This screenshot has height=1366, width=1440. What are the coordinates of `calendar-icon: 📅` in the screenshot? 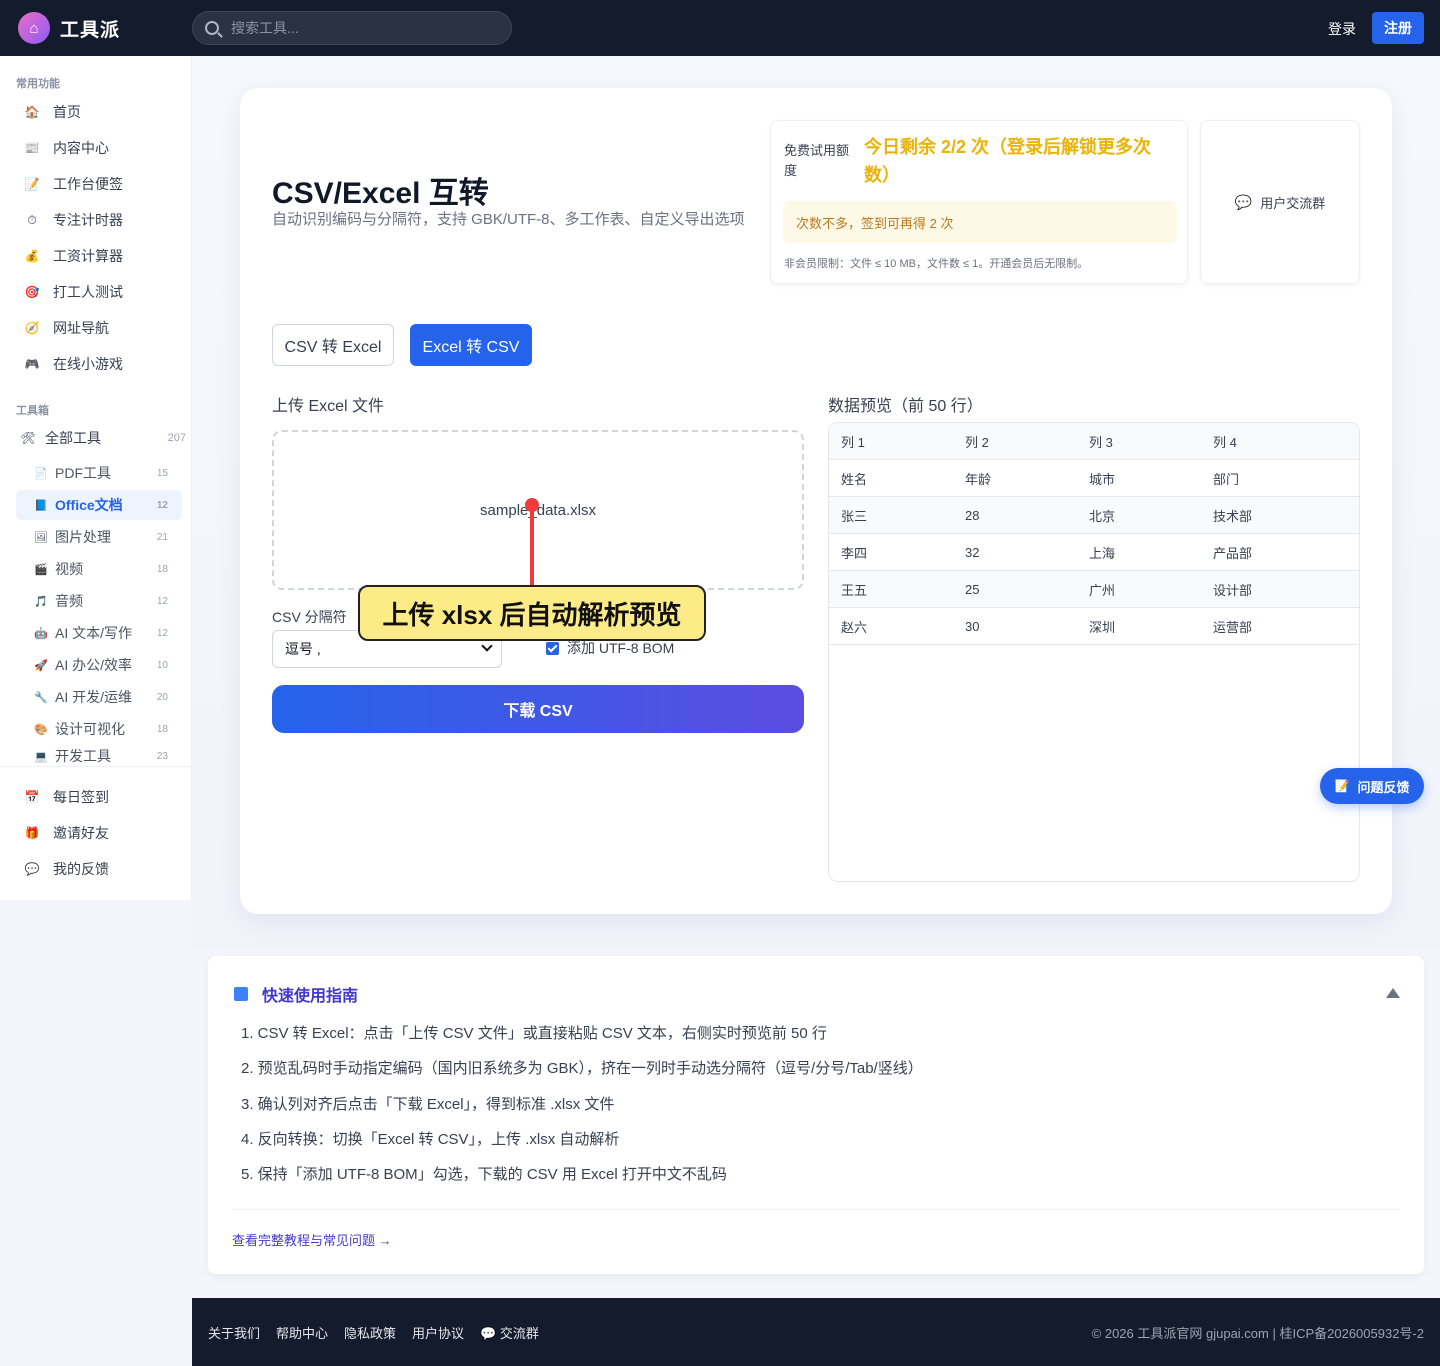 It's located at (32, 797).